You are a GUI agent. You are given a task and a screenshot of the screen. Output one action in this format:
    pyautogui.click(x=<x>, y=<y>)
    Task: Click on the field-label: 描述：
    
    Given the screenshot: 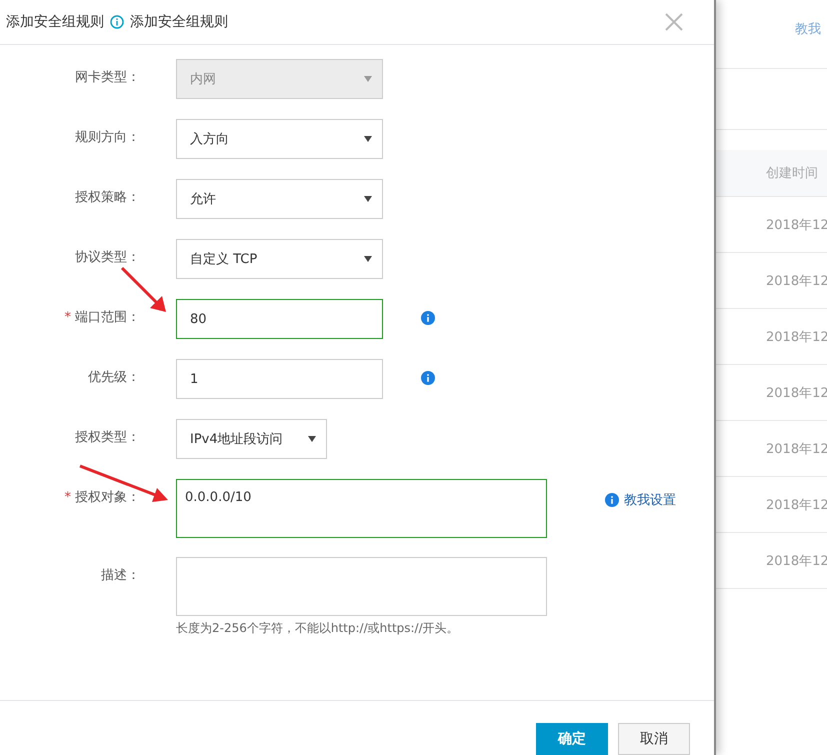 What is the action you would take?
    pyautogui.click(x=120, y=575)
    